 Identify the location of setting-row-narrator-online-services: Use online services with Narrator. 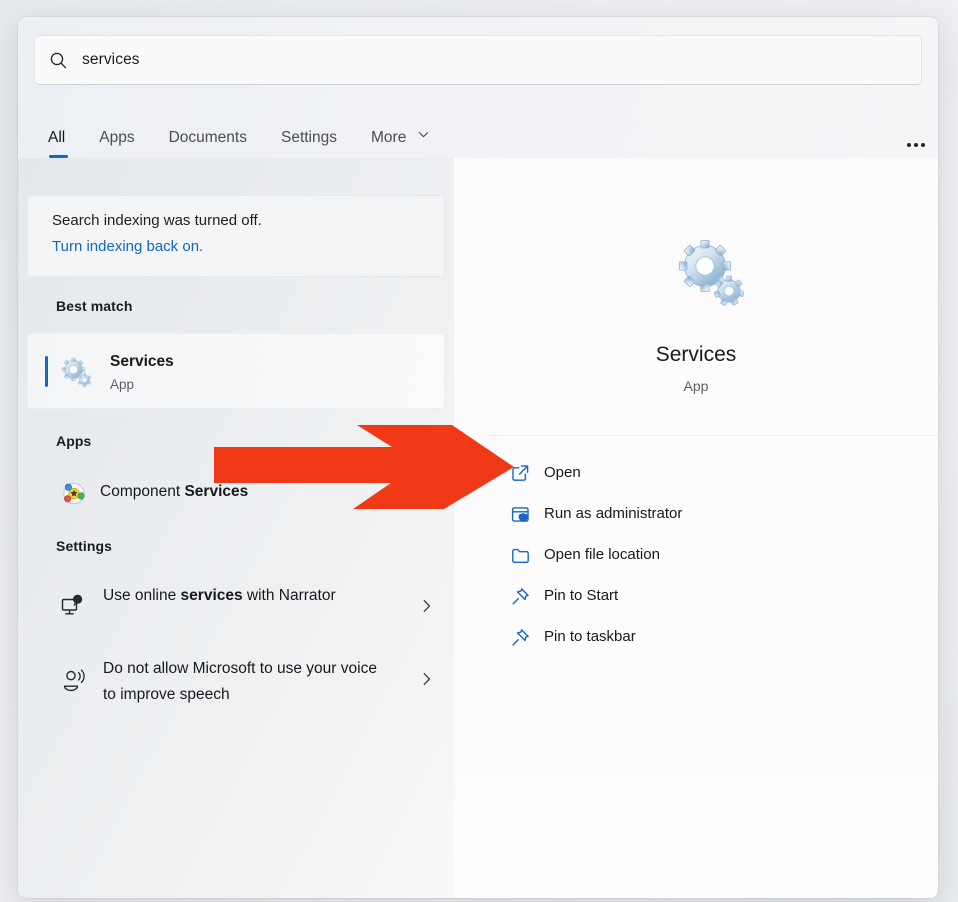
(236, 607).